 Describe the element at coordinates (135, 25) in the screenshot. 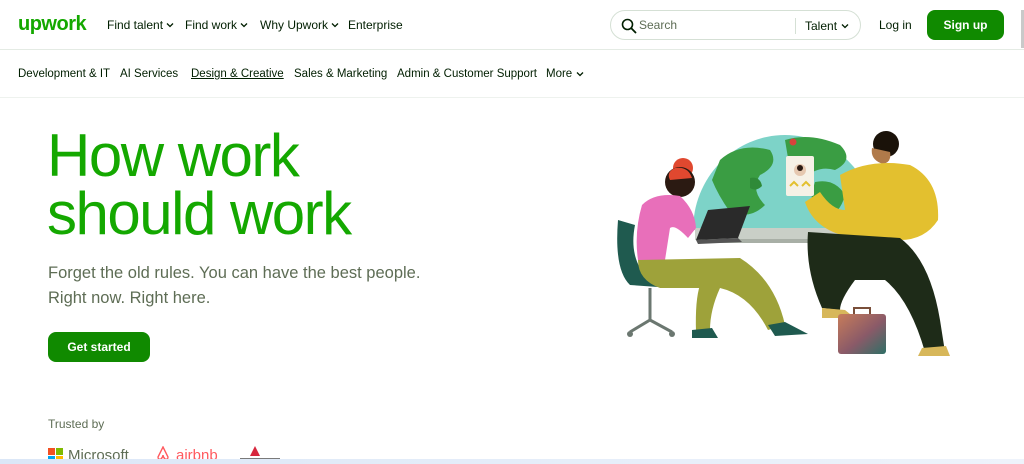

I see `nav-find-talent-label: Find talent` at that location.